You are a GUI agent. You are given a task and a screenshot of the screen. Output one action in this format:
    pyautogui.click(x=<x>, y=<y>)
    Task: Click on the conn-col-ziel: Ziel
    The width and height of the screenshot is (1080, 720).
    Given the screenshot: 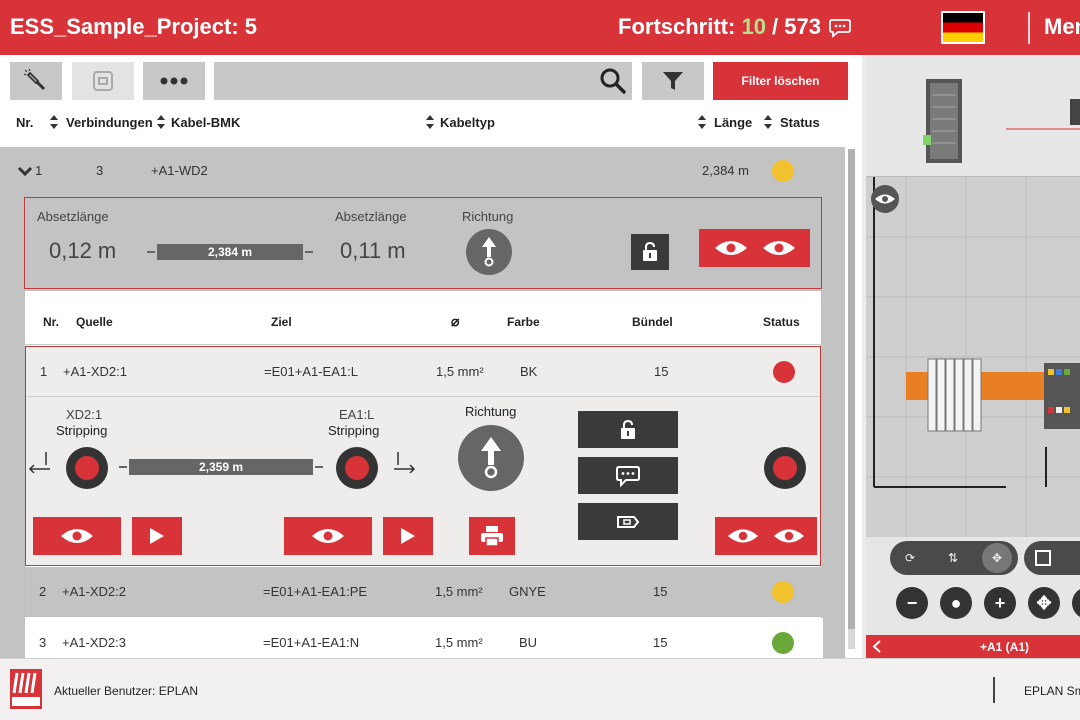 What is the action you would take?
    pyautogui.click(x=281, y=322)
    